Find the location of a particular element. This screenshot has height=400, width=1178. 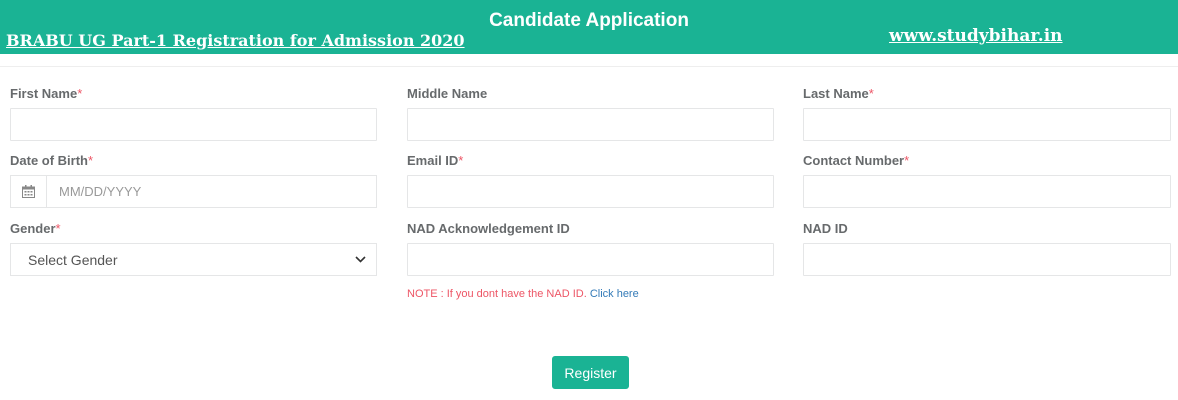

nad-note-text: NOTE : If you dont have the NAD ID. is located at coordinates (497, 294).